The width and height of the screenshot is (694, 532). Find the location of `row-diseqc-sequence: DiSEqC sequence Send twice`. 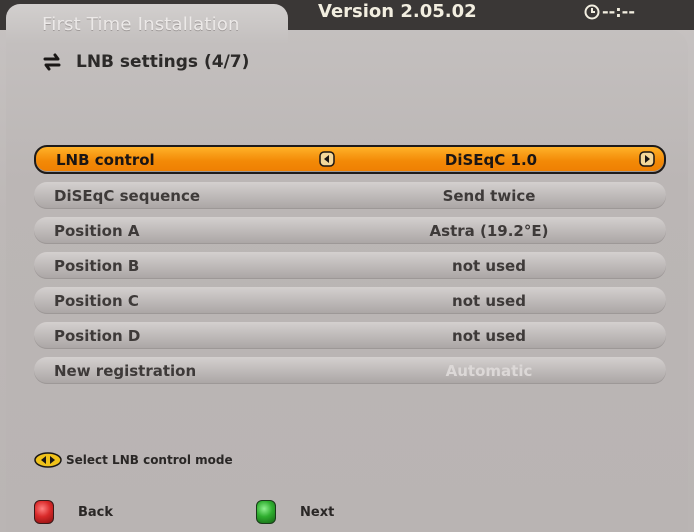

row-diseqc-sequence: DiSEqC sequence Send twice is located at coordinates (350, 195).